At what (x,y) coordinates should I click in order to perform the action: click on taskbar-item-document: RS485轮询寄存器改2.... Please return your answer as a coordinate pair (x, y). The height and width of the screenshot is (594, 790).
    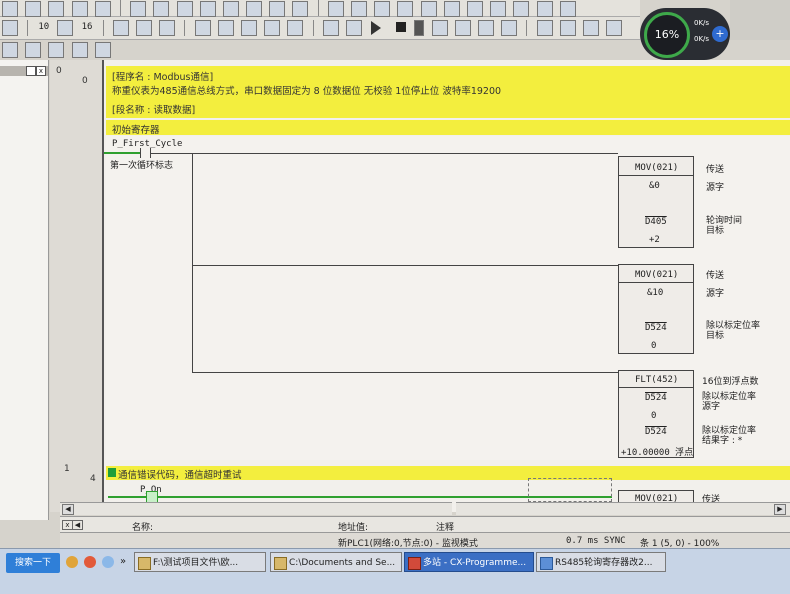
    Looking at the image, I should click on (601, 562).